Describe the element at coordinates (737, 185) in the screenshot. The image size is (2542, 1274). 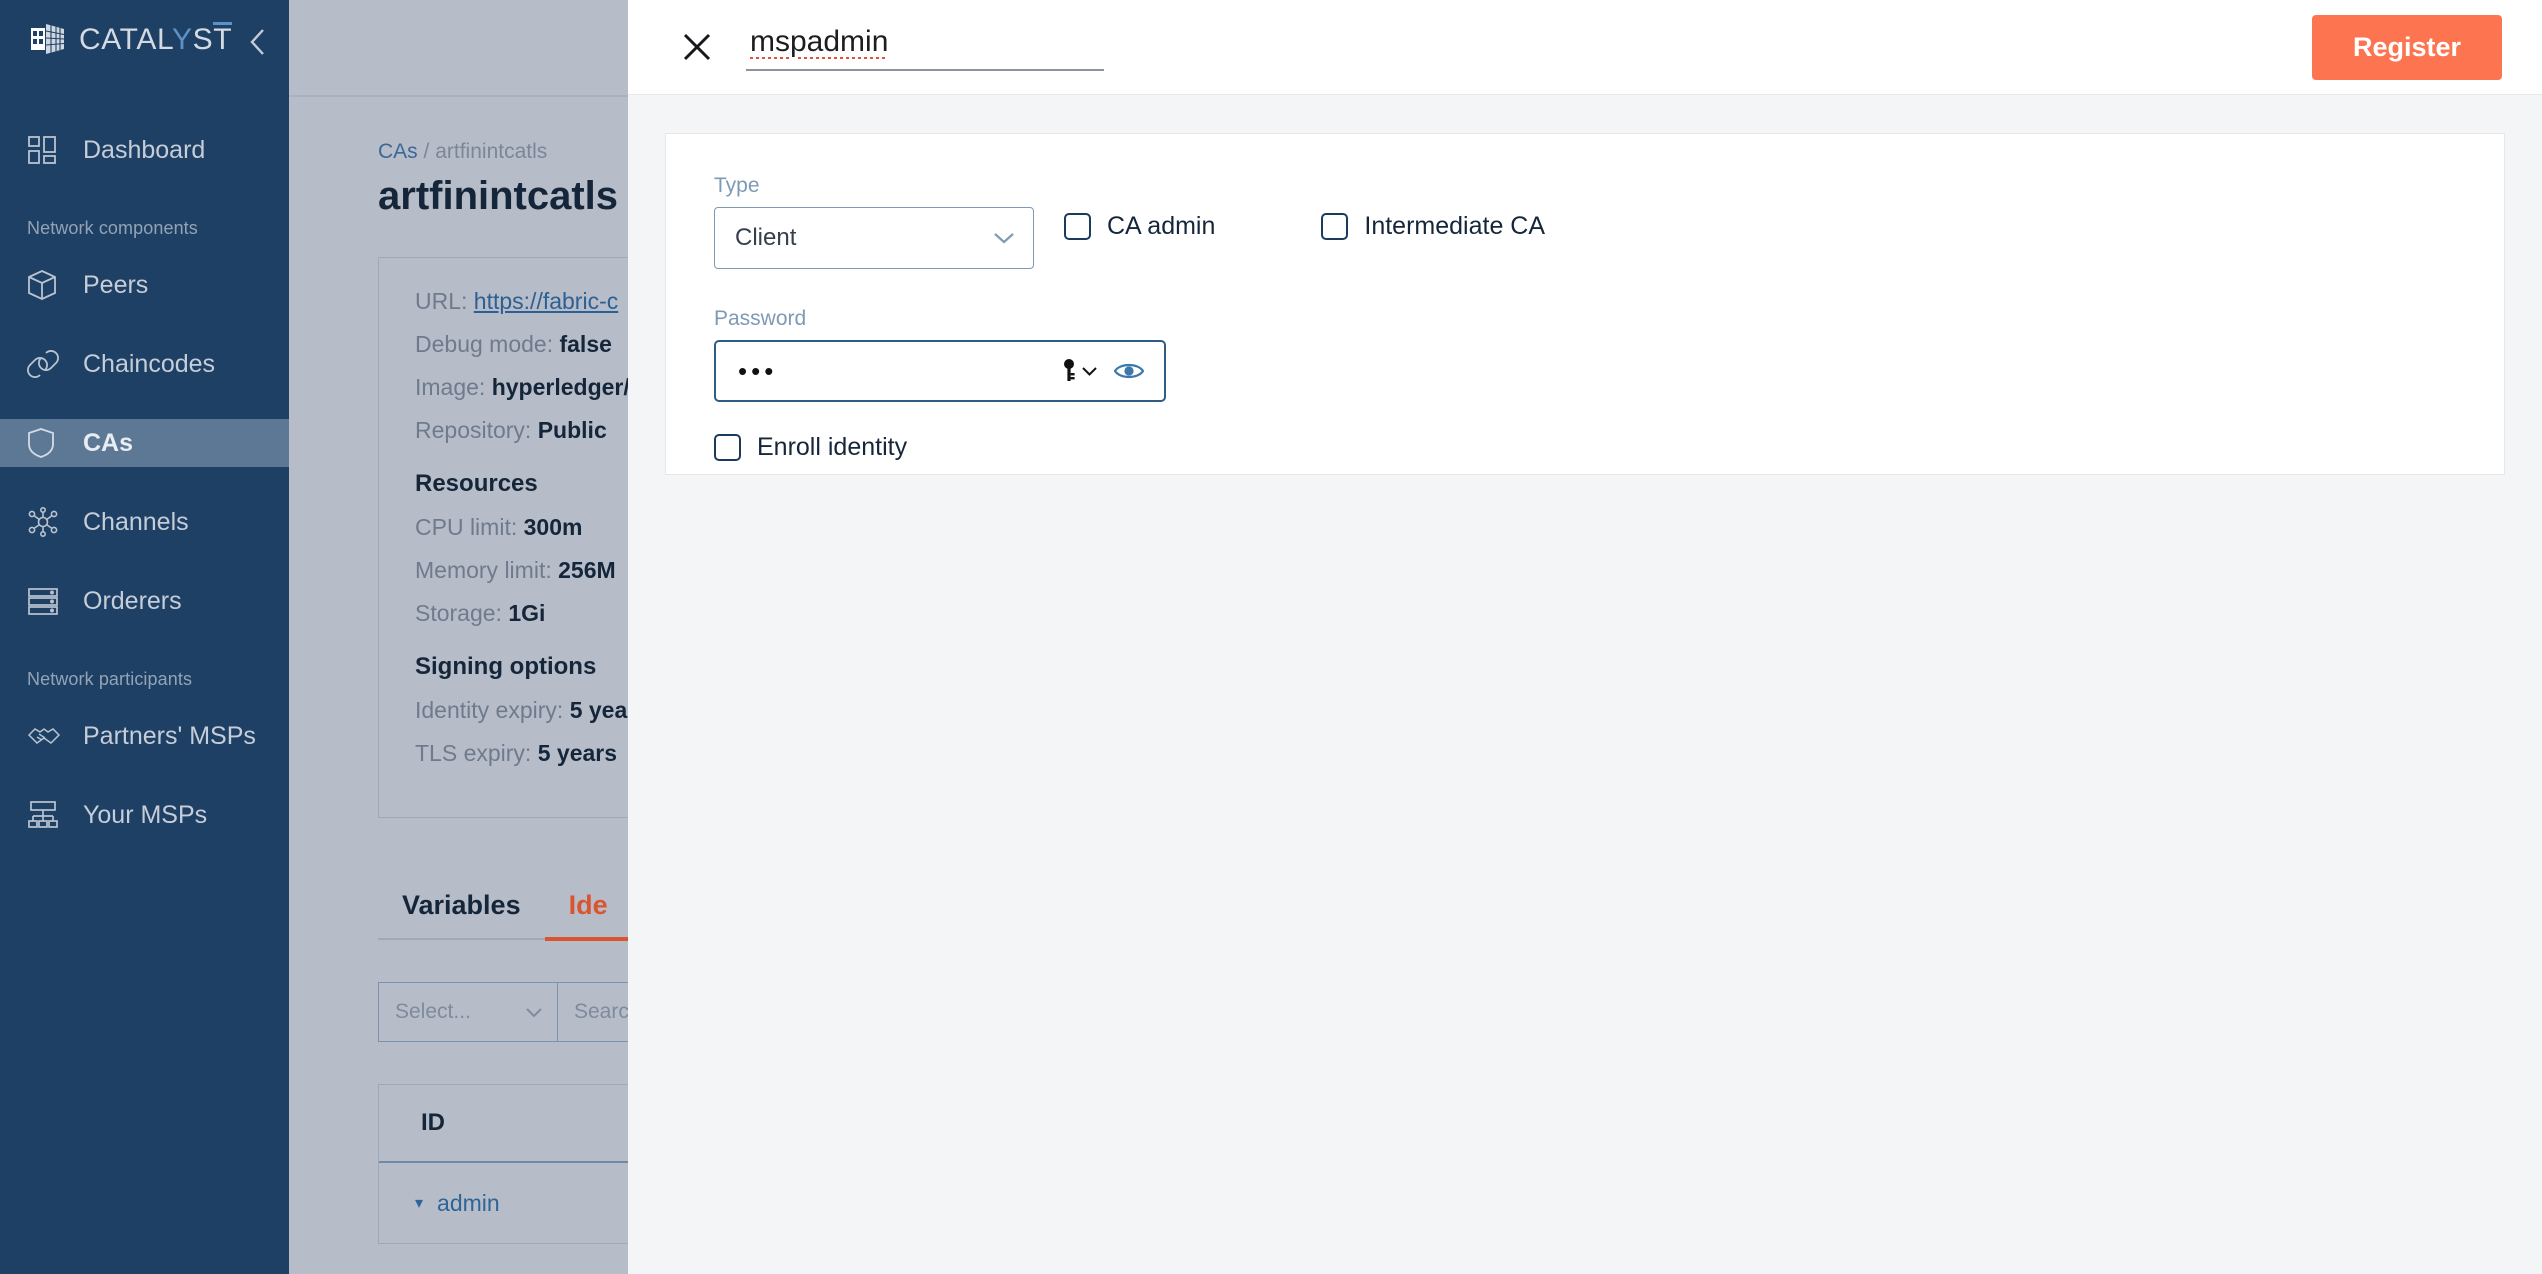
I see `type-label: Type` at that location.